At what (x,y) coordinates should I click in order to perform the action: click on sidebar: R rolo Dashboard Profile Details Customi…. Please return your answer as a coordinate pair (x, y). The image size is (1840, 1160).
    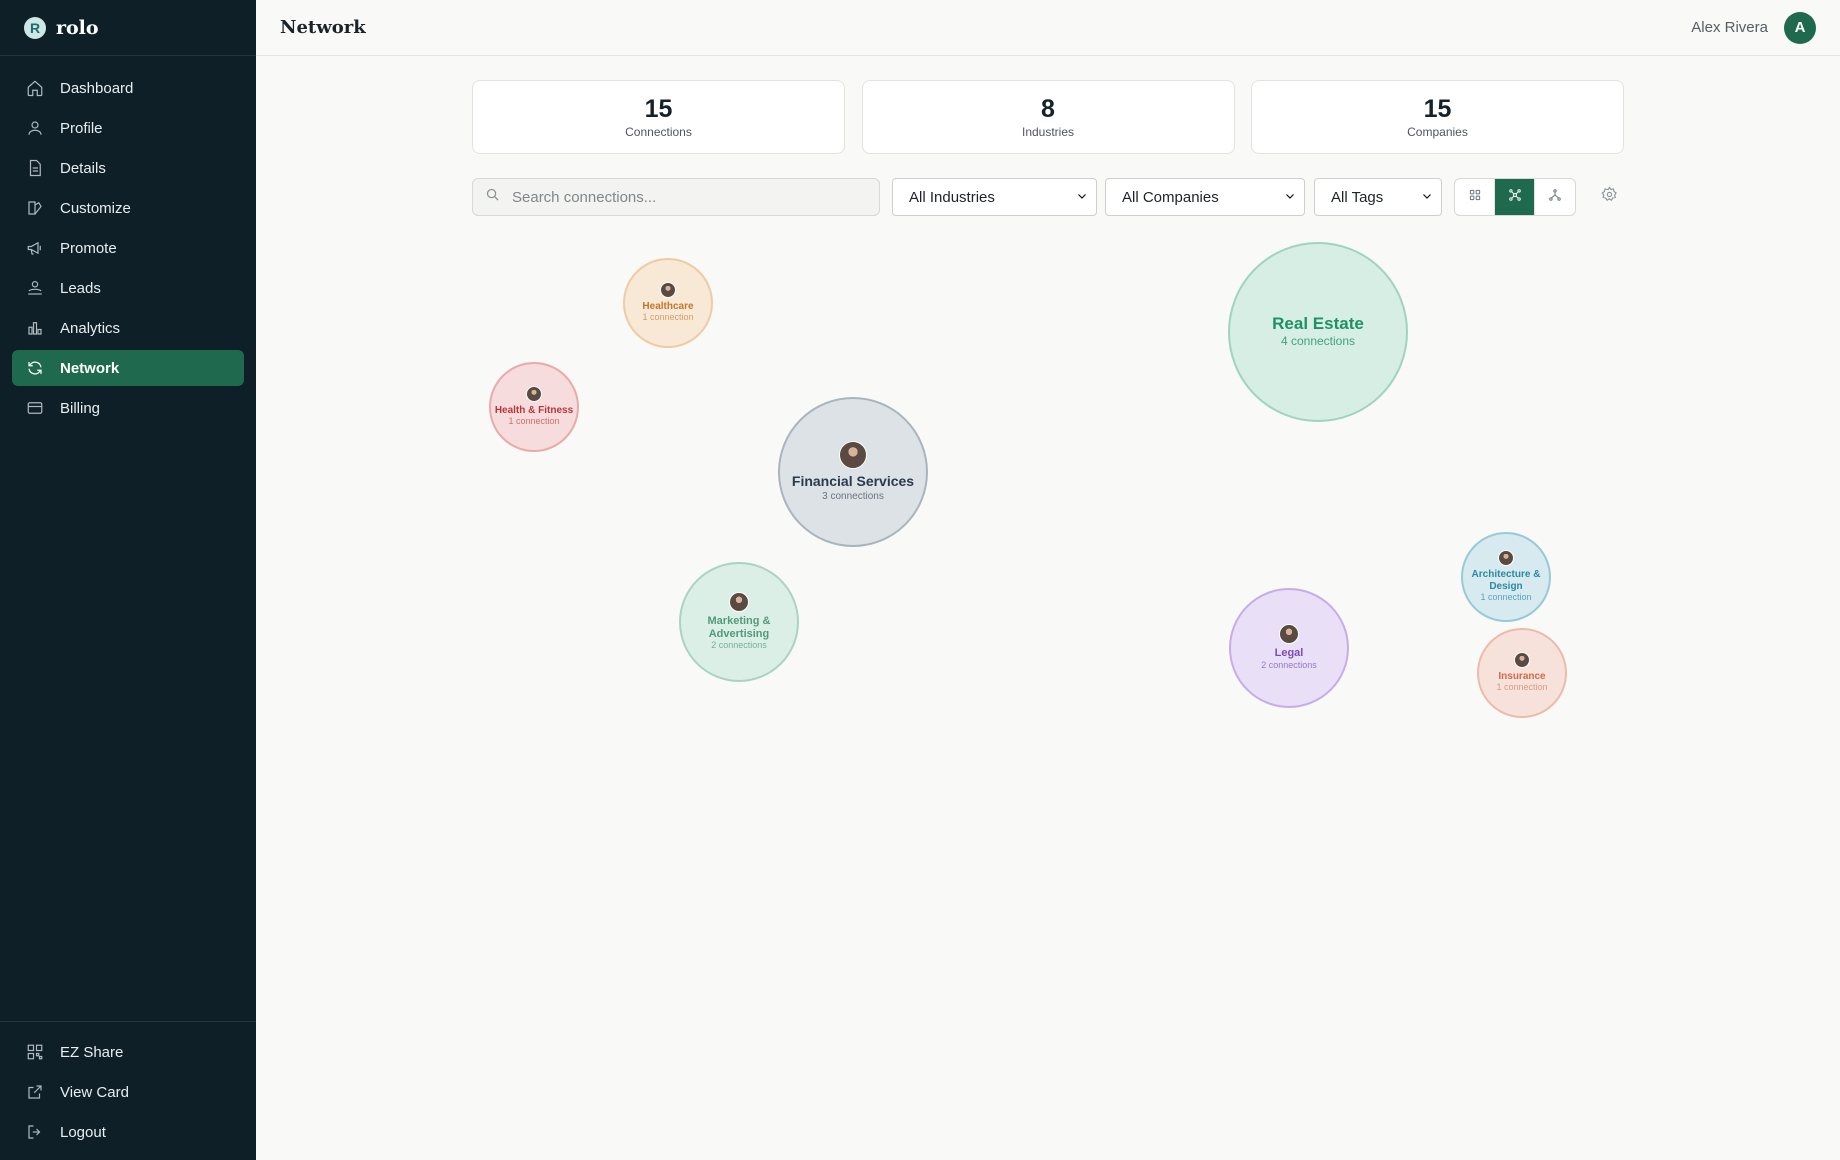
    Looking at the image, I should click on (128, 580).